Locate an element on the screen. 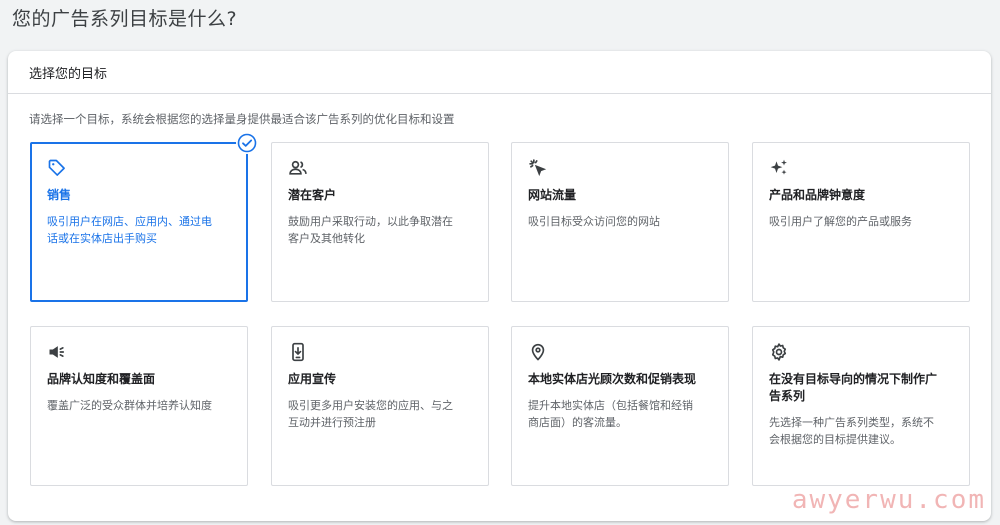 This screenshot has width=1000, height=525. goal-card-app-promotion: 应用宣传 吸引更多用户安装您的应用、与之 互动并进行预注册 is located at coordinates (380, 406).